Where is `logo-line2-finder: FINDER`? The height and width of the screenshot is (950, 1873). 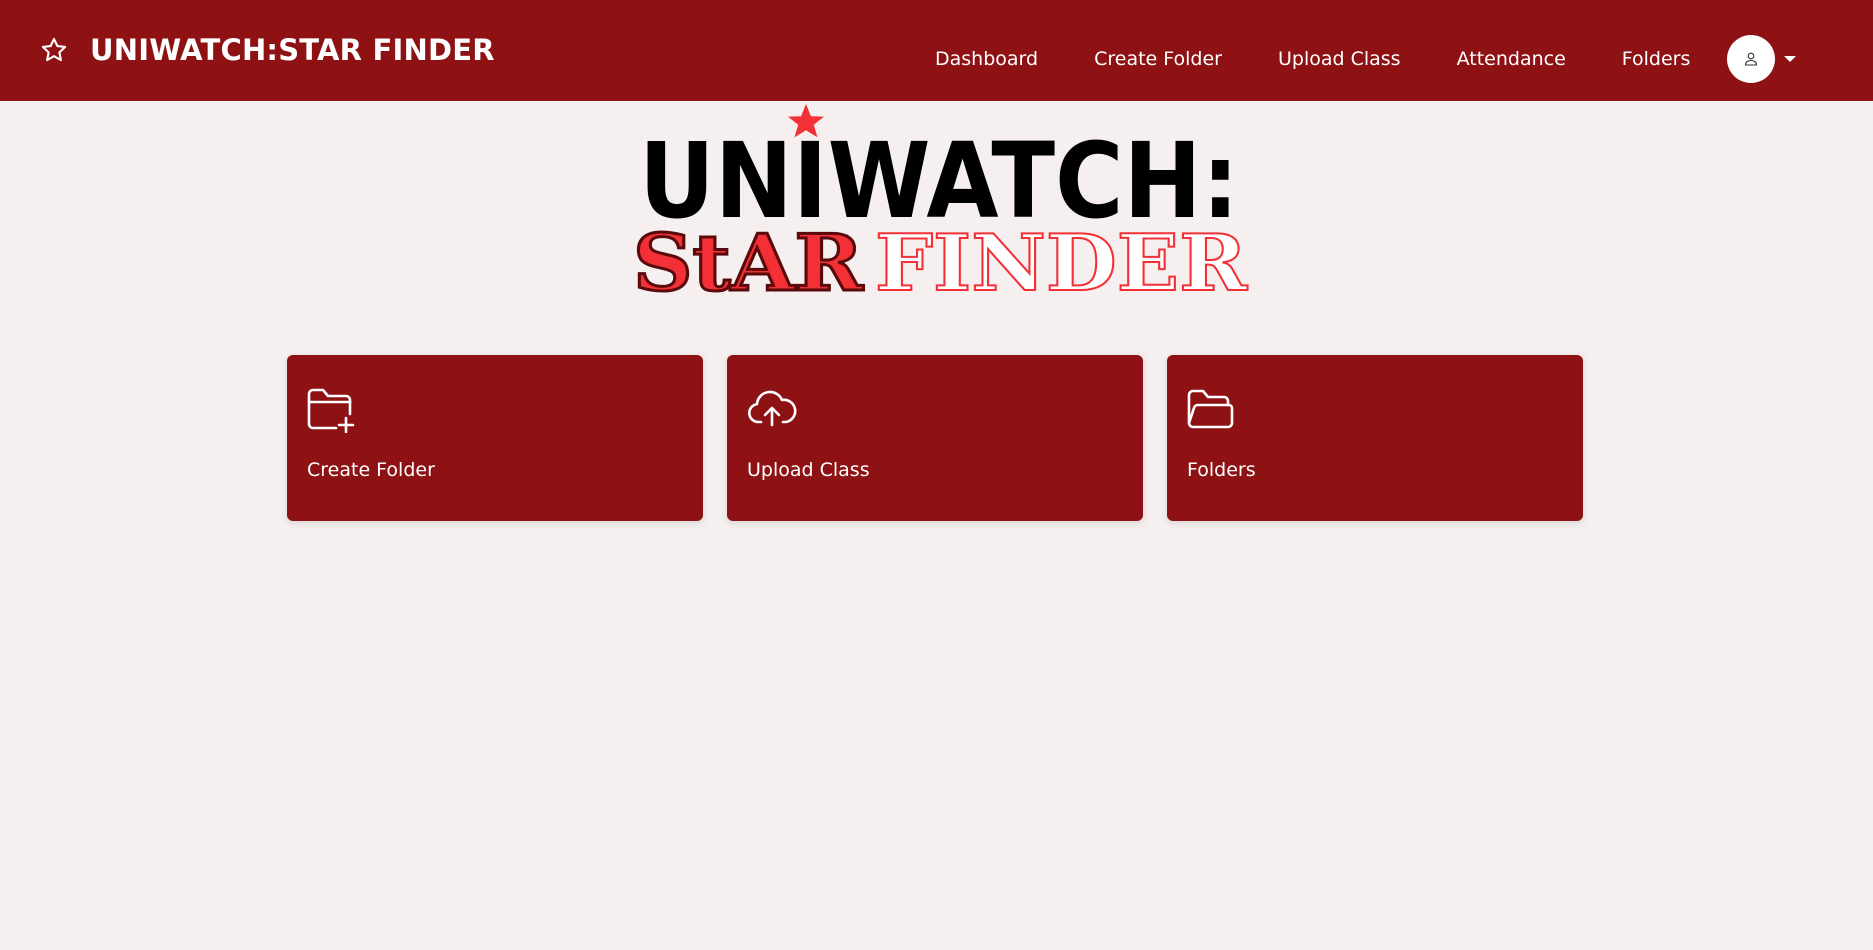
logo-line2-finder: FINDER is located at coordinates (1061, 260).